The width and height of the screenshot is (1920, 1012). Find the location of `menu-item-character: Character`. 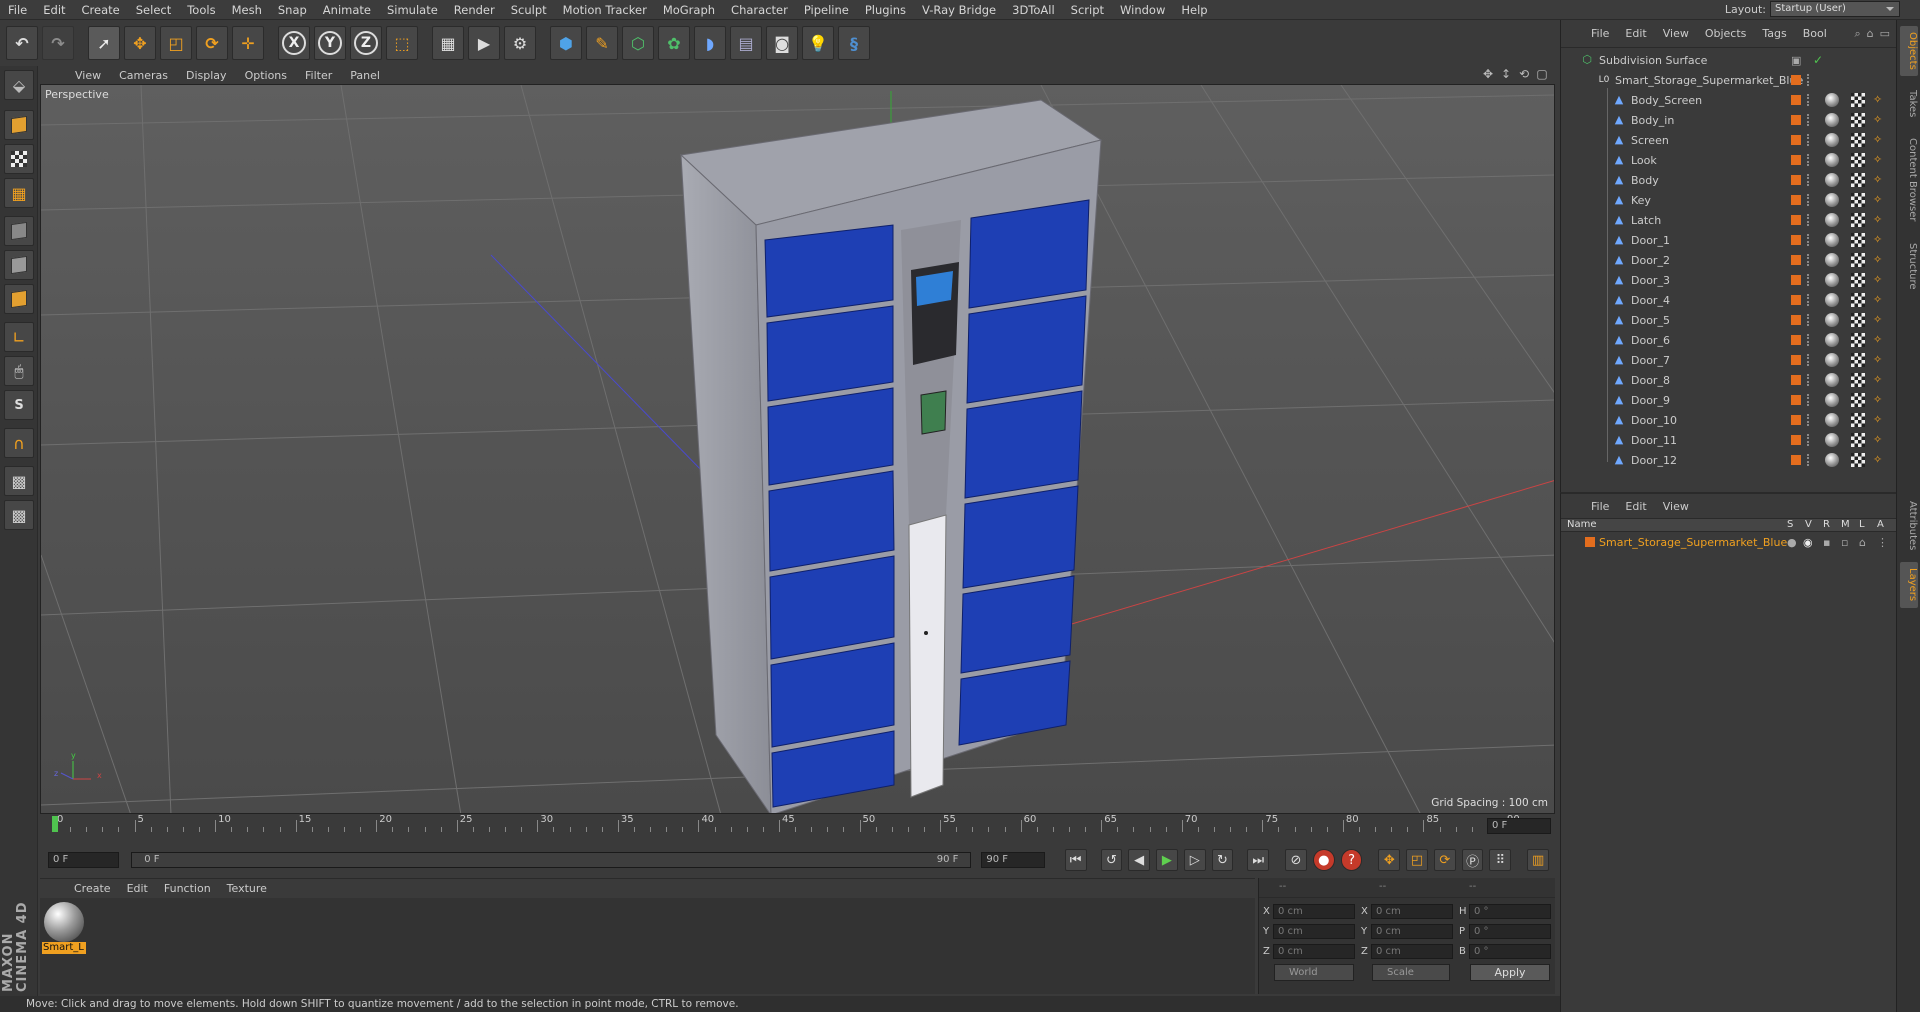

menu-item-character: Character is located at coordinates (759, 10).